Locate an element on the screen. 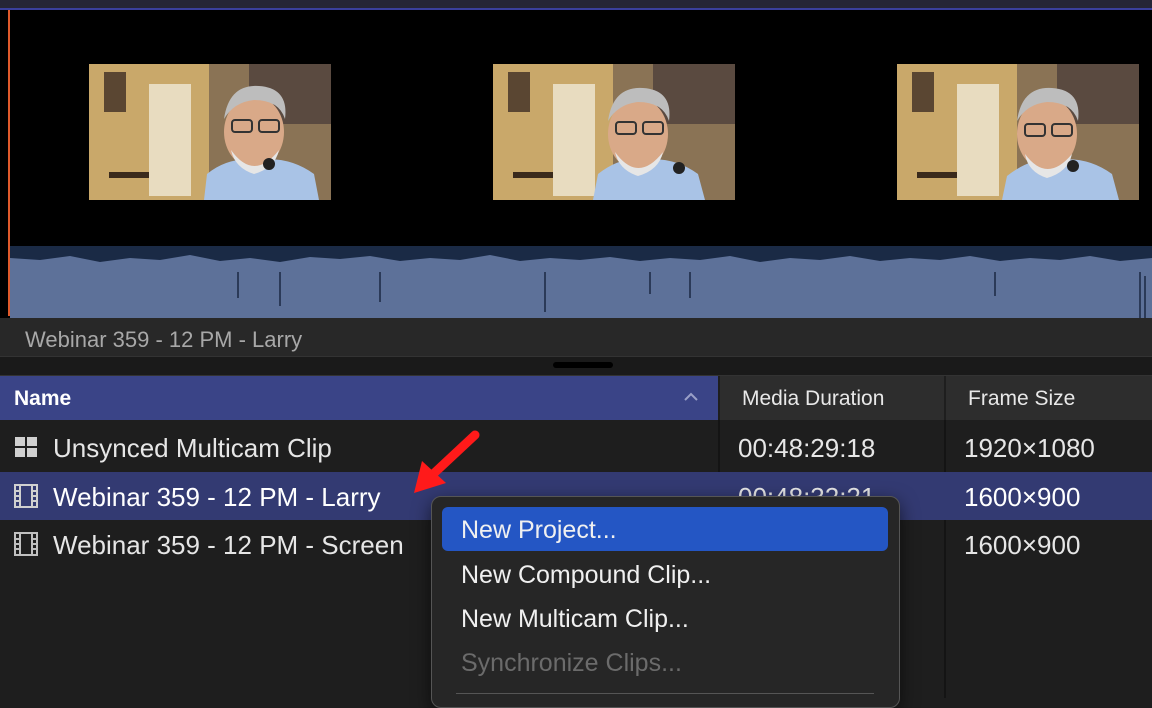 This screenshot has width=1152, height=708. clip-duration: 00:48:29:18 is located at coordinates (807, 448).